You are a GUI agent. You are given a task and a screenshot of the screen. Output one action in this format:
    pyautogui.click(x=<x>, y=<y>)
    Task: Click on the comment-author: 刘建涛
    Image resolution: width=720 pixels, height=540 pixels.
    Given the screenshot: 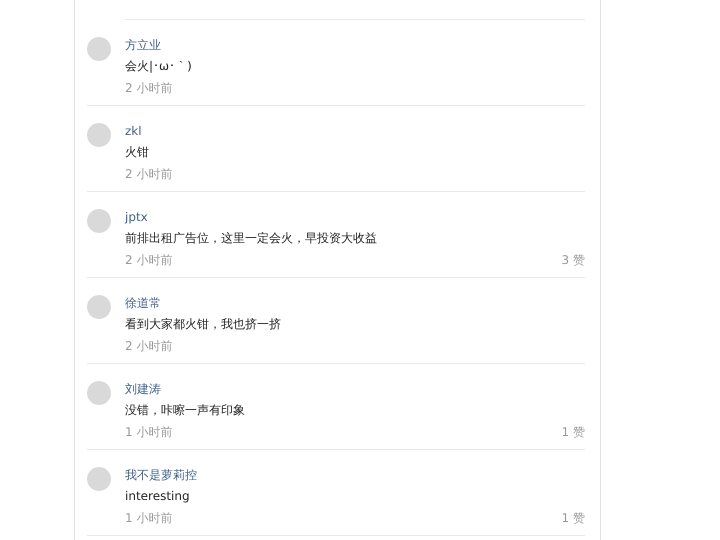 What is the action you would take?
    pyautogui.click(x=143, y=389)
    